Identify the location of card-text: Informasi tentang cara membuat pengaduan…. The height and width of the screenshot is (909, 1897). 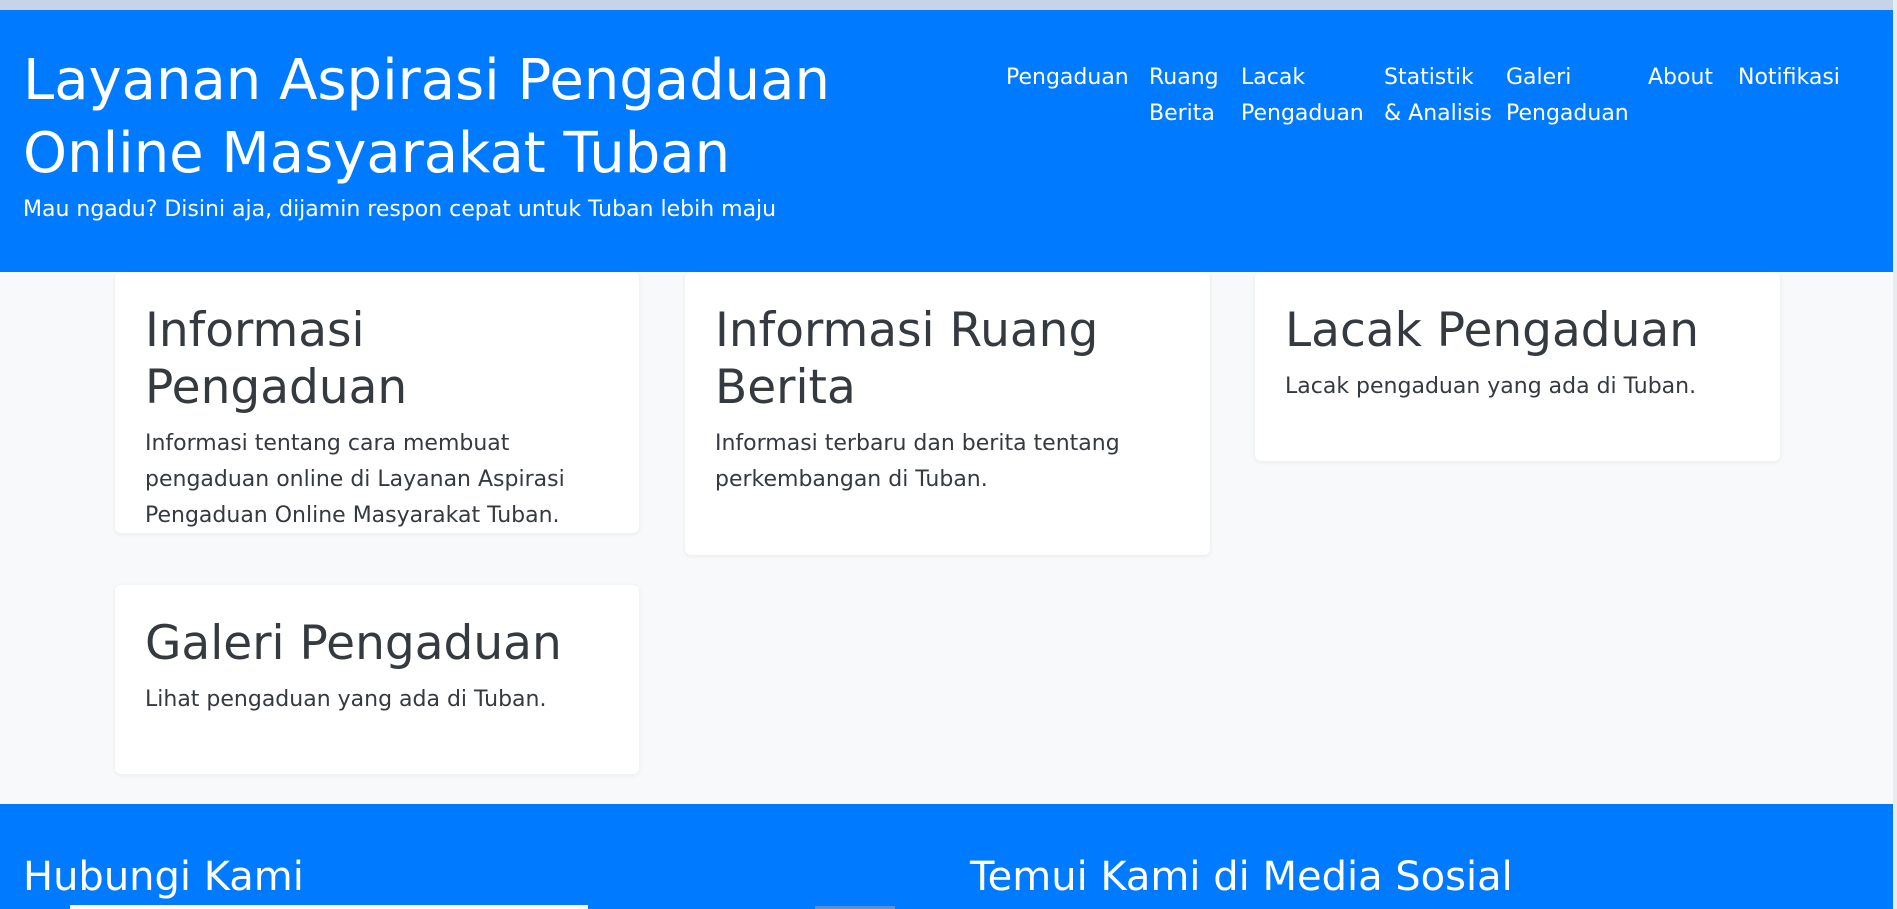
(355, 479).